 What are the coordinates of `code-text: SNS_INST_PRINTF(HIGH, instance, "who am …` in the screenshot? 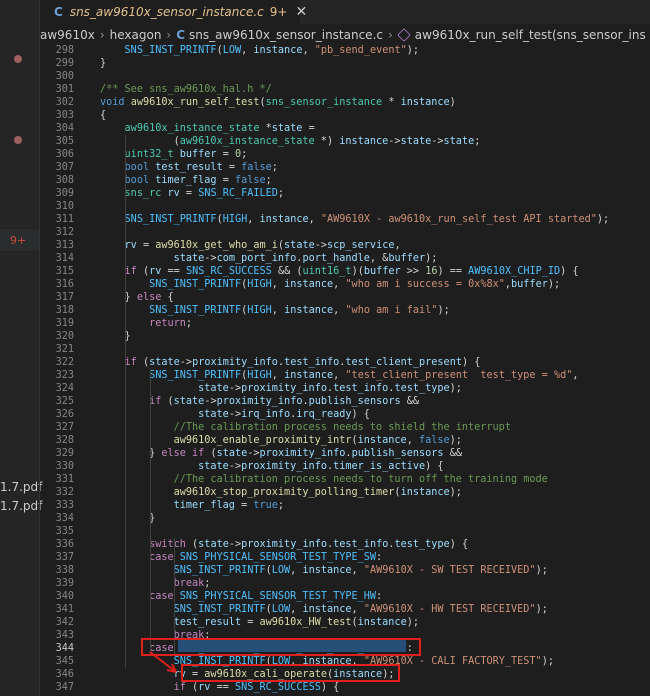 It's located at (299, 310).